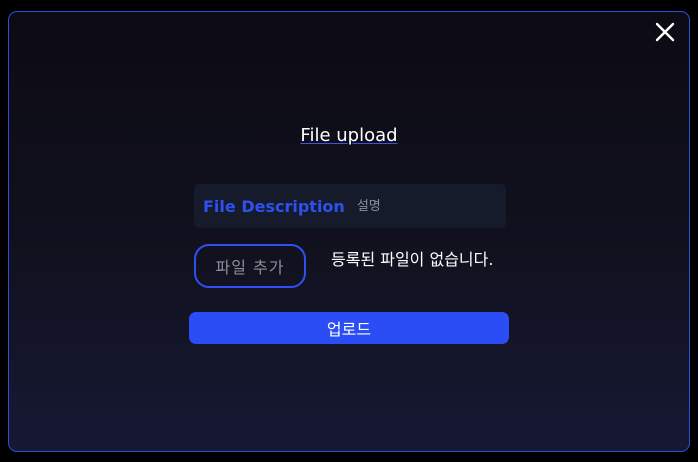  What do you see at coordinates (412, 259) in the screenshot?
I see `no-file-message: 등록된 파일이 없습니다.` at bounding box center [412, 259].